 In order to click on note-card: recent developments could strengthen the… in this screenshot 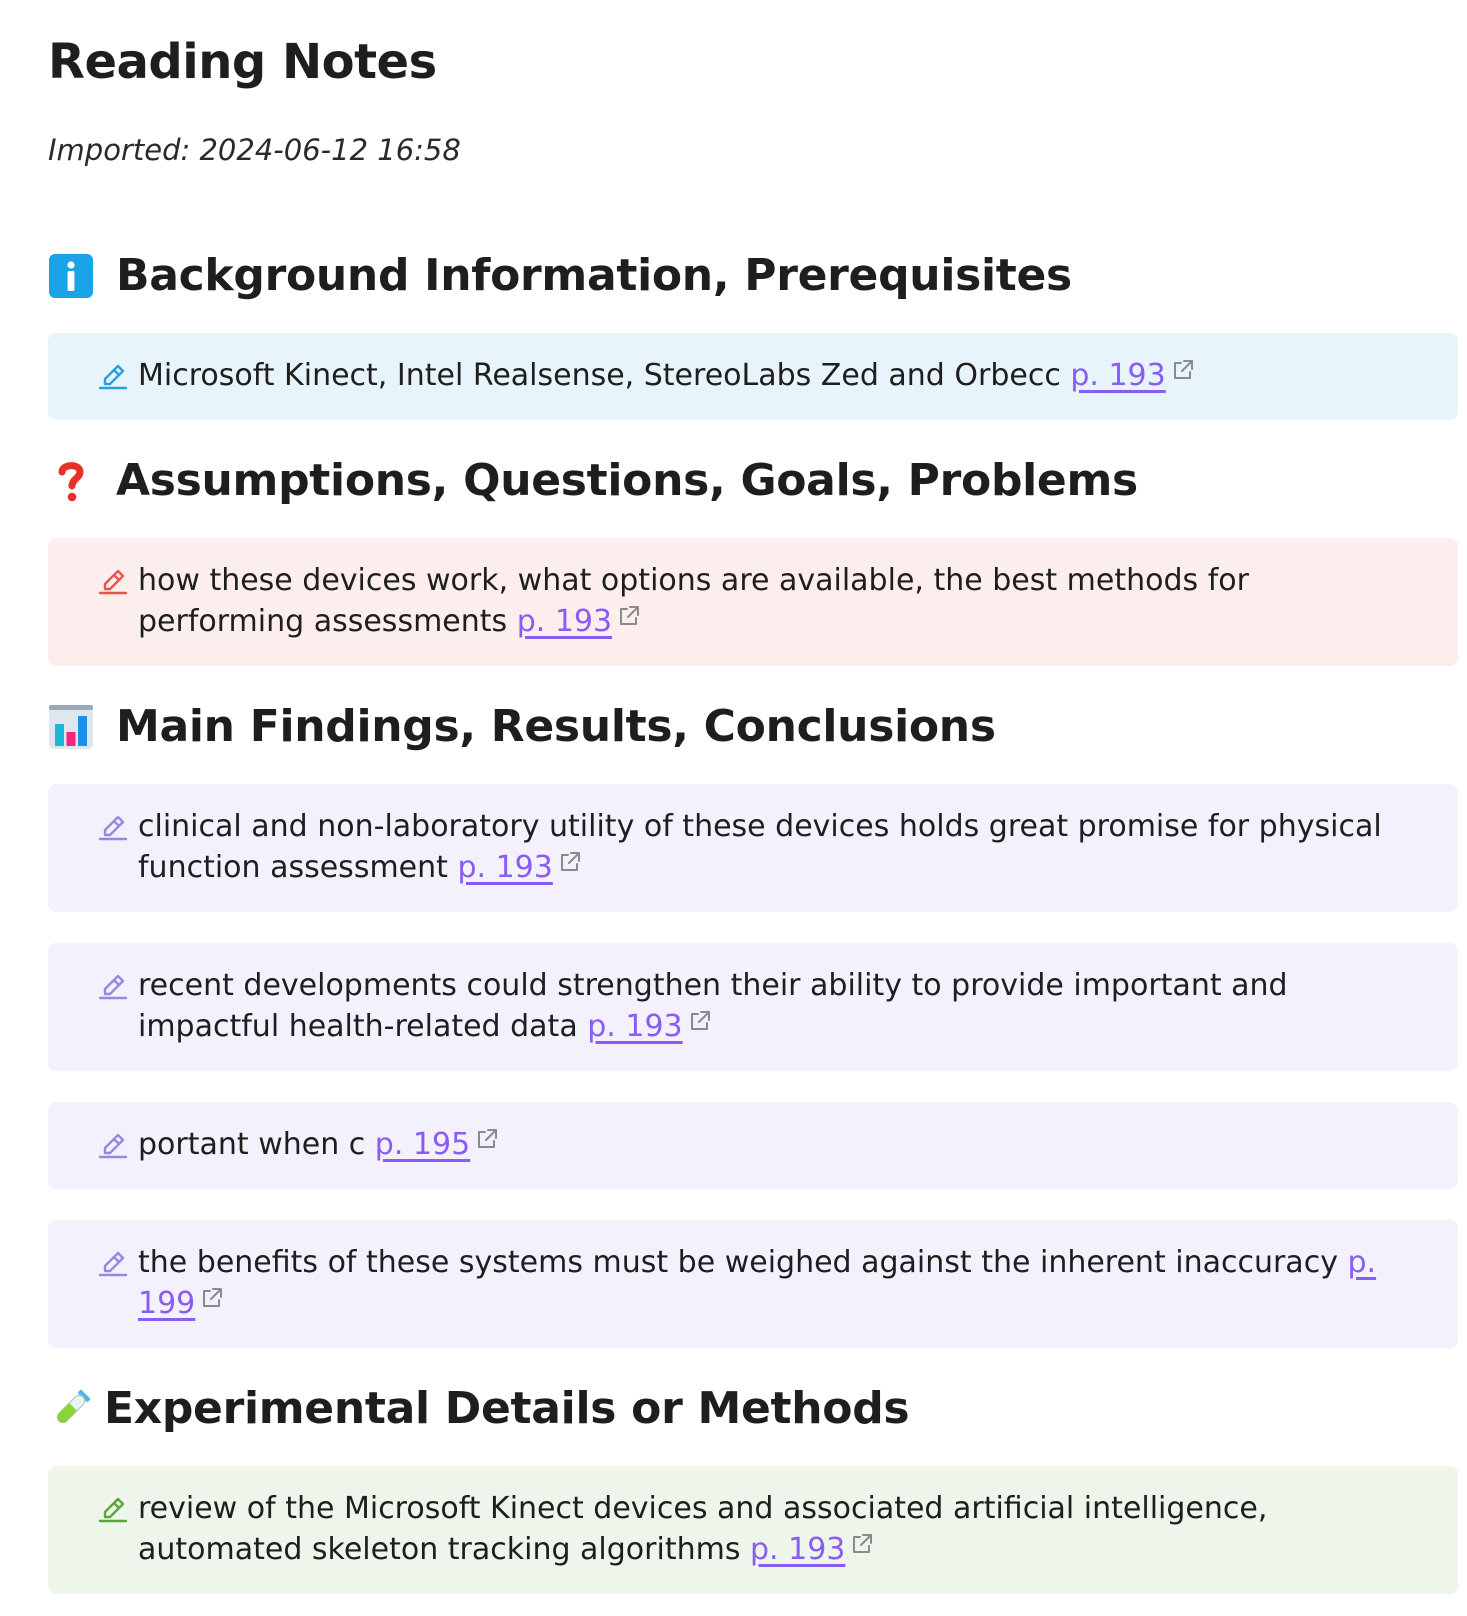, I will do `click(753, 1007)`.